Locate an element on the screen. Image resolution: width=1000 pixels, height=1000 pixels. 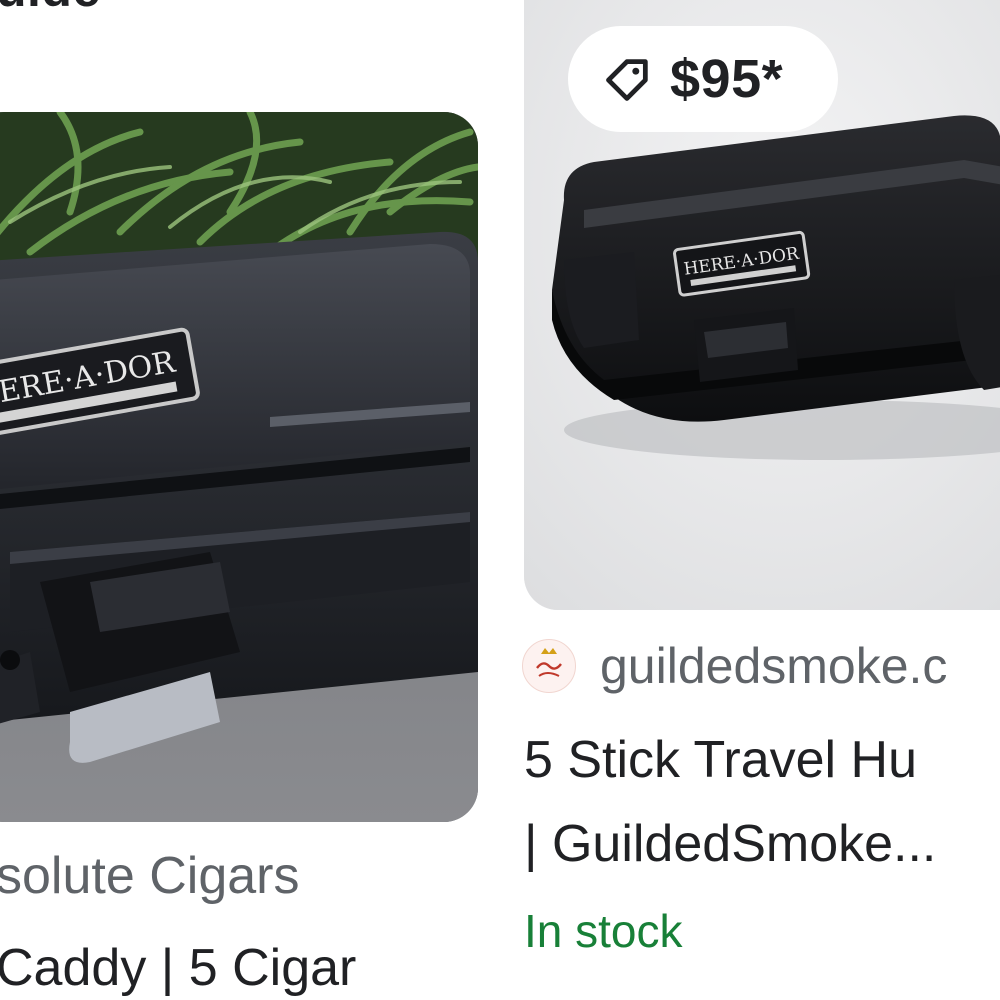
source-row: guildedsmoke.c is located at coordinates (734, 666).